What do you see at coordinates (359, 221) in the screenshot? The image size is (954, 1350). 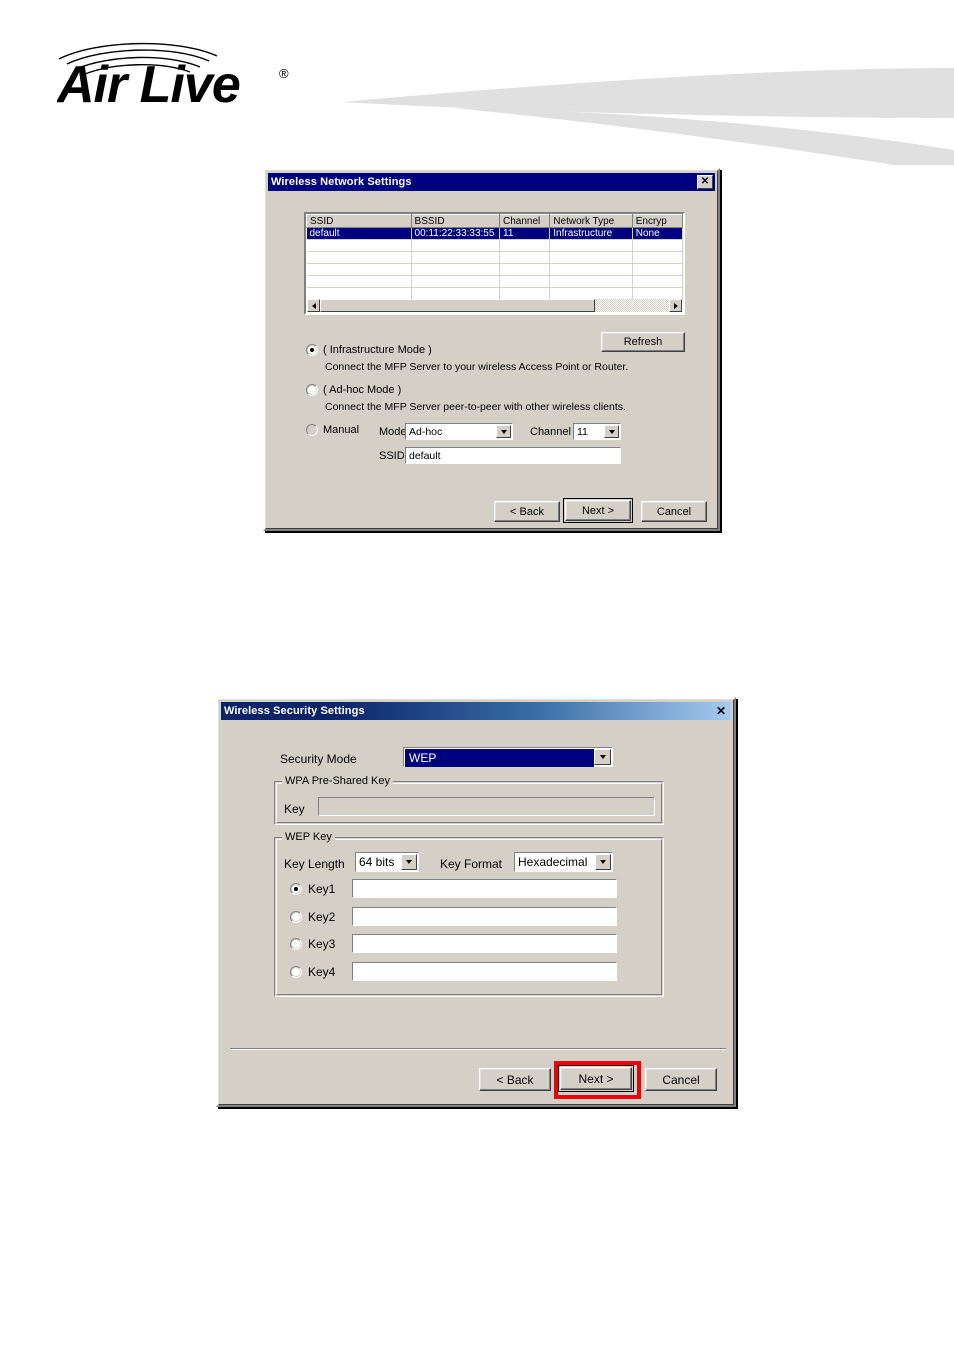 I see `column-header-ssid: SSID` at bounding box center [359, 221].